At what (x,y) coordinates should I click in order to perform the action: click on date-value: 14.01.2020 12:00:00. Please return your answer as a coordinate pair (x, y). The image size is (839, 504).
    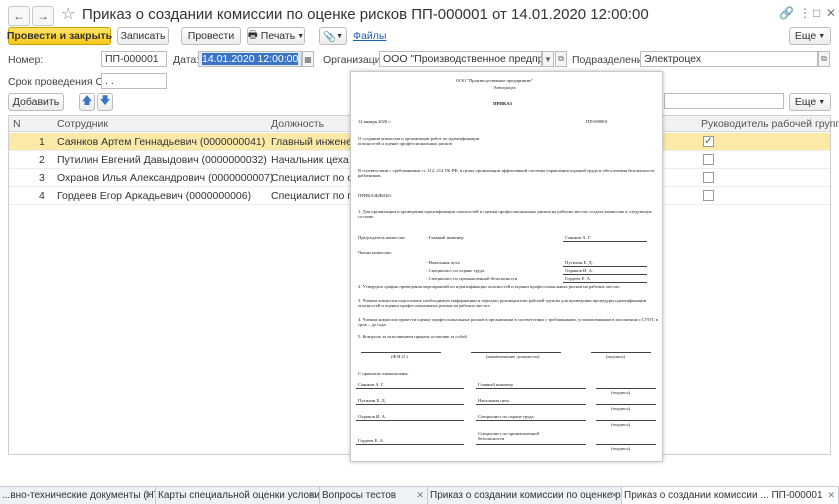
    Looking at the image, I should click on (250, 59).